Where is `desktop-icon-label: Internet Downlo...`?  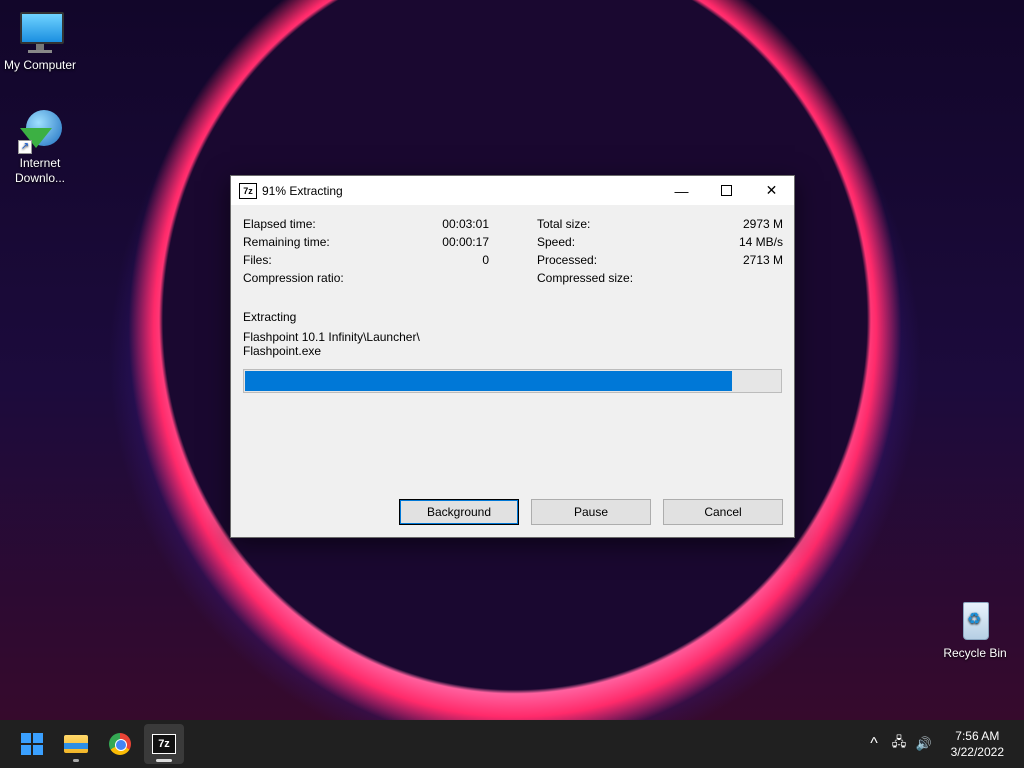 desktop-icon-label: Internet Downlo... is located at coordinates (40, 170).